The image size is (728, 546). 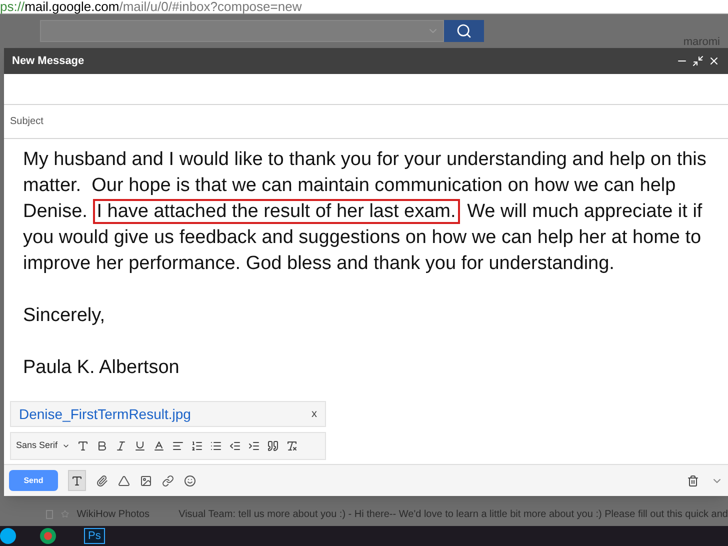 What do you see at coordinates (140, 446) in the screenshot?
I see `underline-icon` at bounding box center [140, 446].